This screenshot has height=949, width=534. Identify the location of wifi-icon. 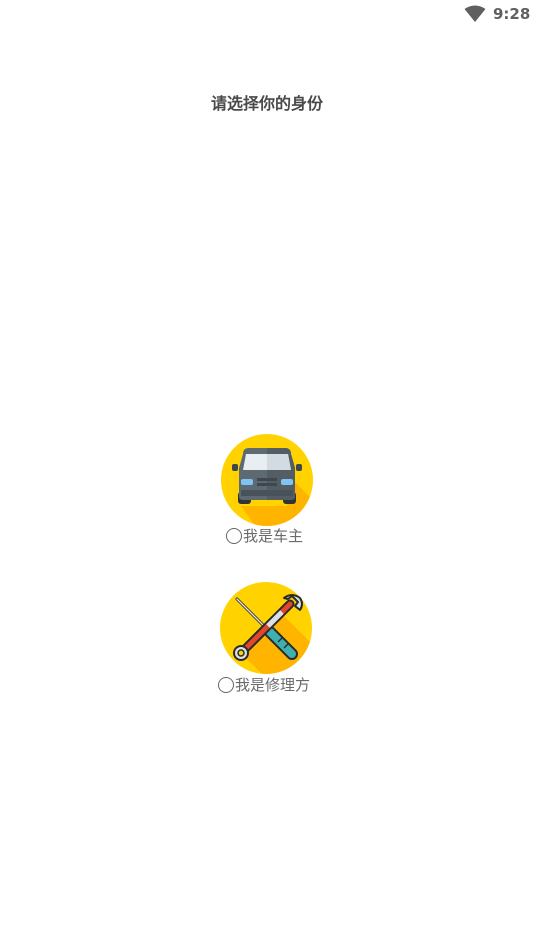
(475, 14).